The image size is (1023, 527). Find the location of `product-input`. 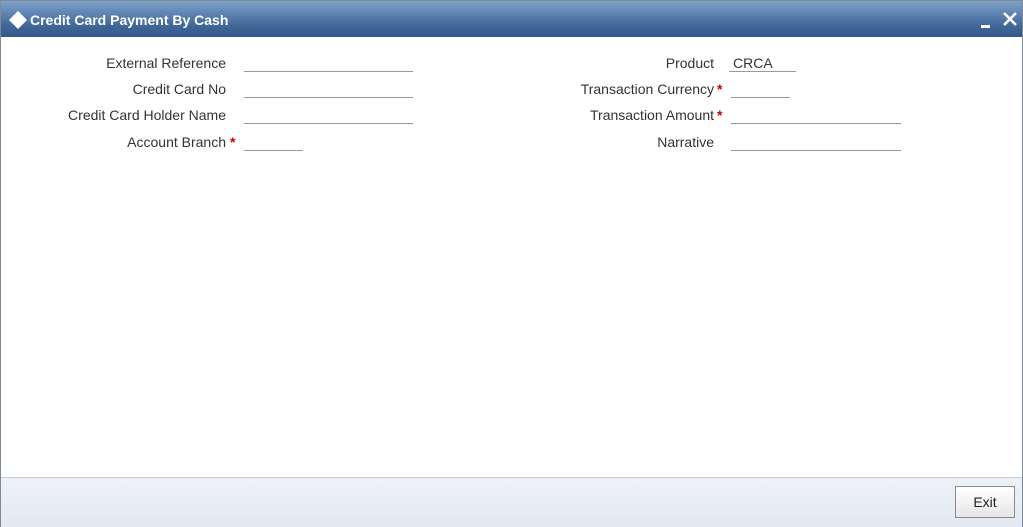

product-input is located at coordinates (762, 63).